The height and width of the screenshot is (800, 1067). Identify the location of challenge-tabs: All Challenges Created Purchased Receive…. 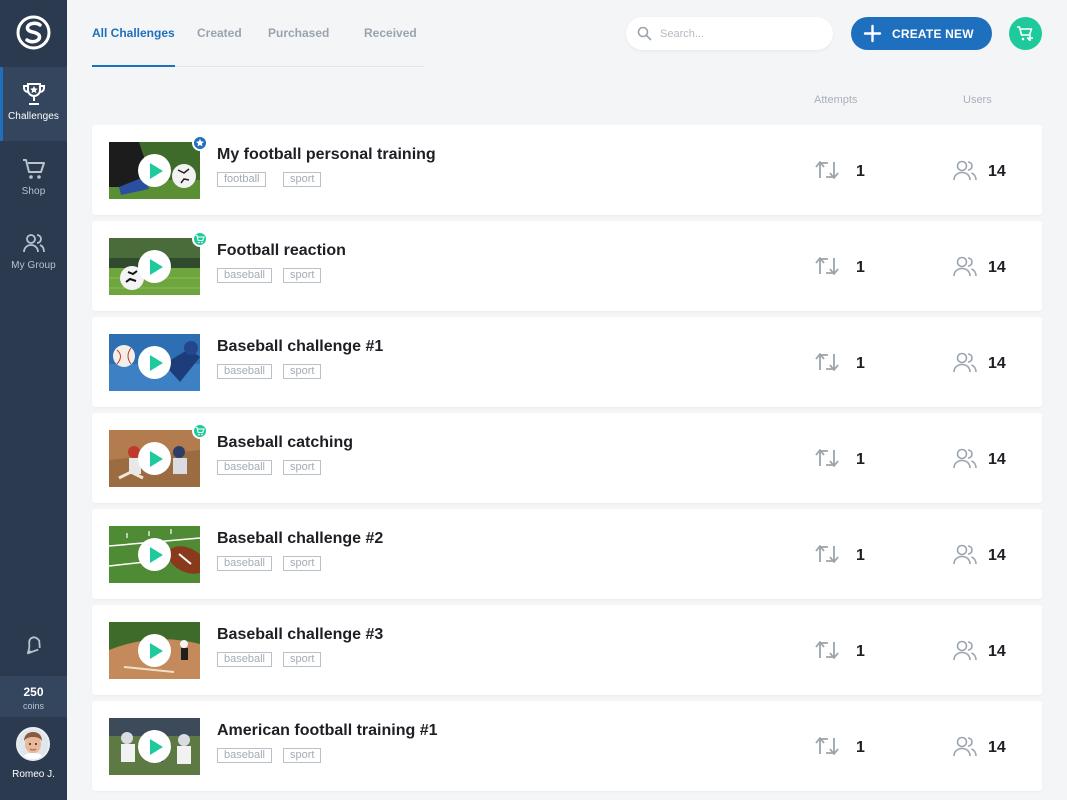
(258, 33).